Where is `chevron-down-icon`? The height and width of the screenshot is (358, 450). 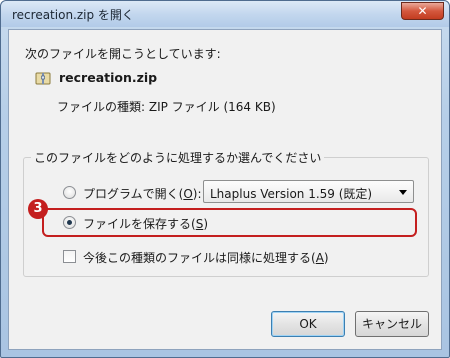
chevron-down-icon is located at coordinates (403, 192).